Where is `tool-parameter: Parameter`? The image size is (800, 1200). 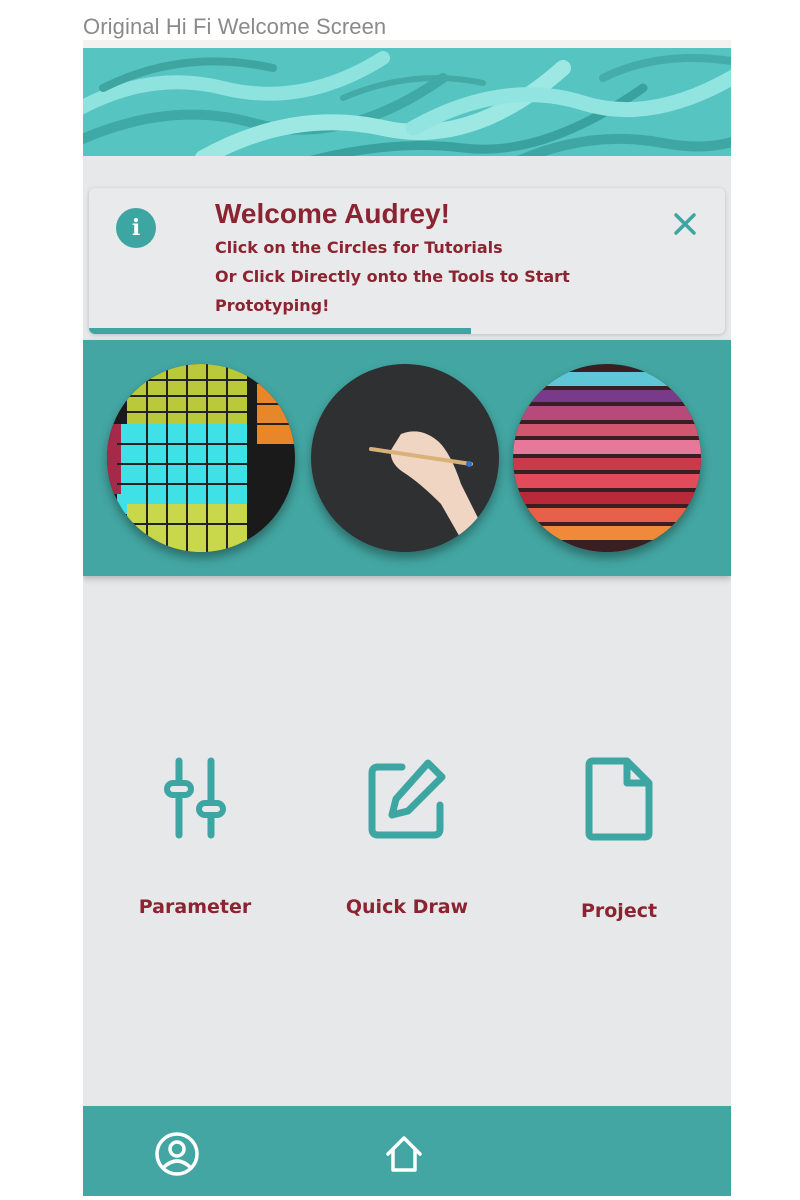 tool-parameter: Parameter is located at coordinates (195, 833).